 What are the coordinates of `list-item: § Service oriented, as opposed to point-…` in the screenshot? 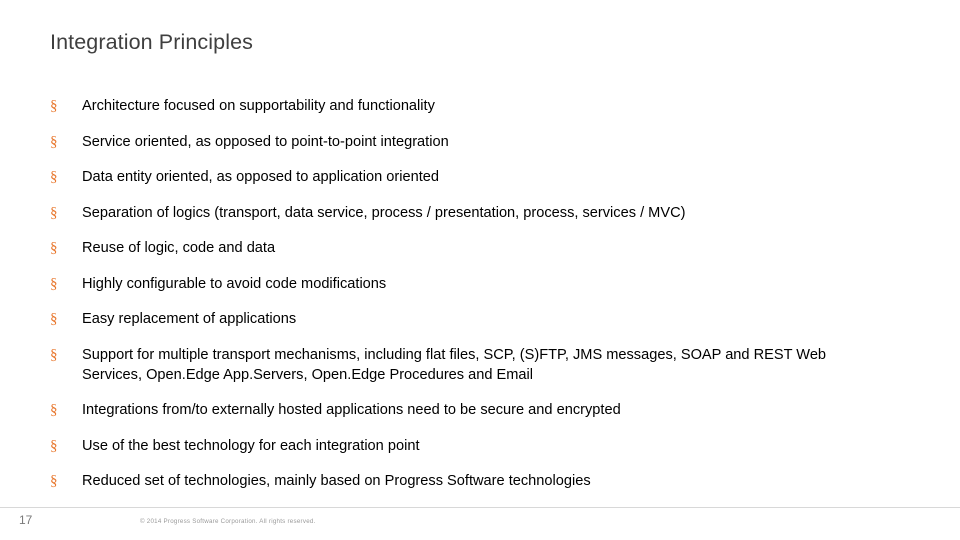 It's located at (465, 142).